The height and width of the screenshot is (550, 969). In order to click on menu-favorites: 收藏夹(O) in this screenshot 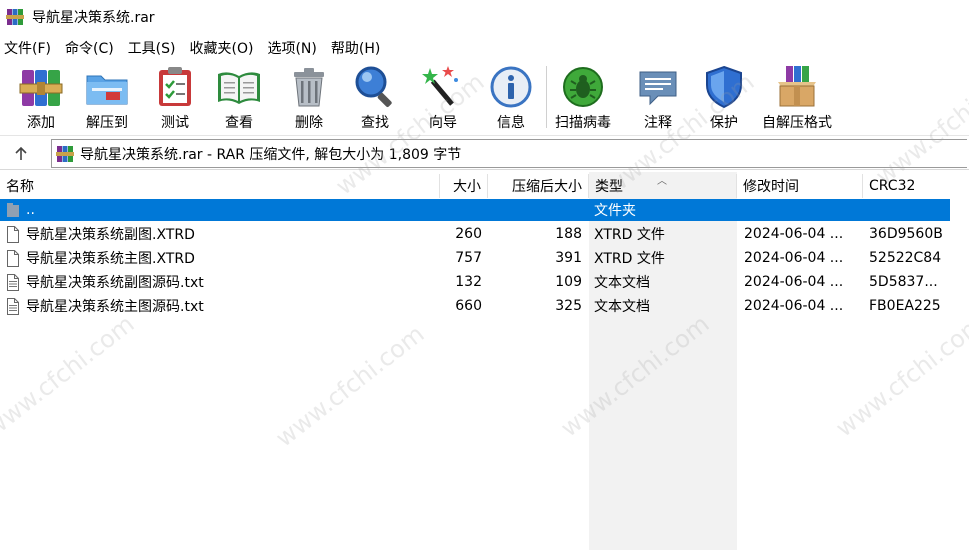, I will do `click(222, 48)`.